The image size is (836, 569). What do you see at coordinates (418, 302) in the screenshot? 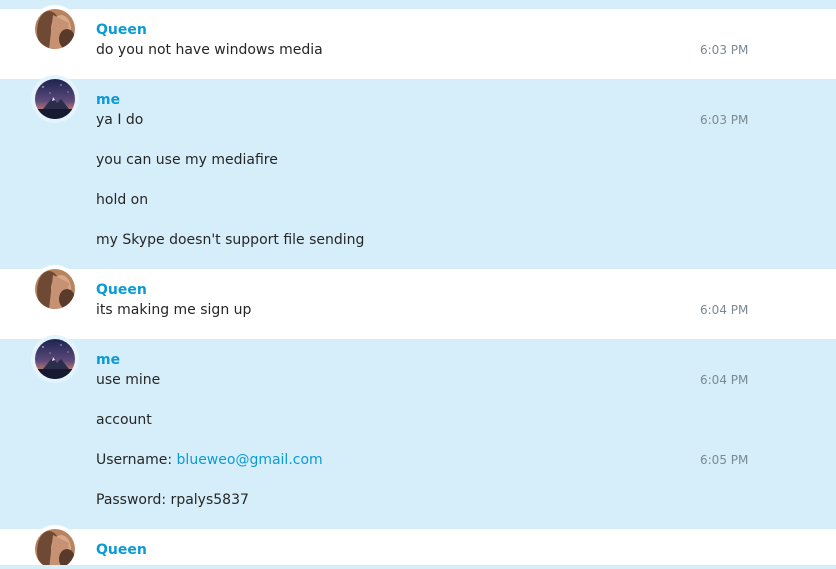
I see `message-group: Queen its making me sign up 6:04 PM` at bounding box center [418, 302].